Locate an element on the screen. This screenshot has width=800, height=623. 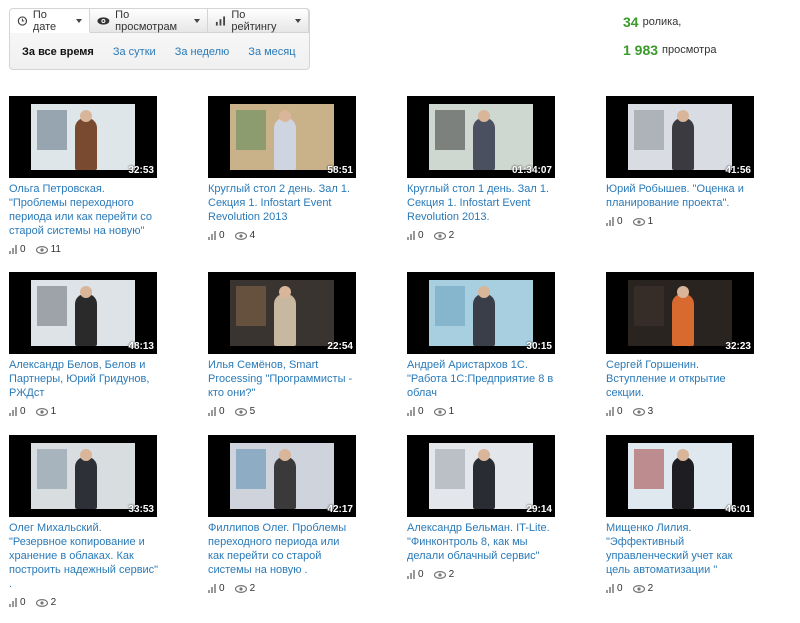
video-meta: 0 11 is located at coordinates (99, 249).